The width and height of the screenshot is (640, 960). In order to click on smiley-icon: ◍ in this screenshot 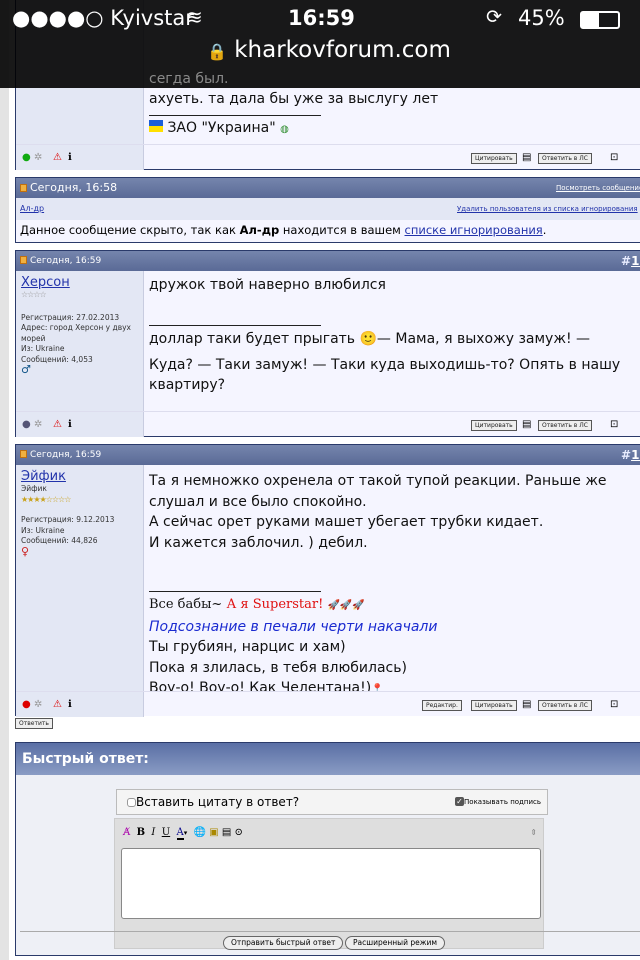, I will do `click(284, 129)`.